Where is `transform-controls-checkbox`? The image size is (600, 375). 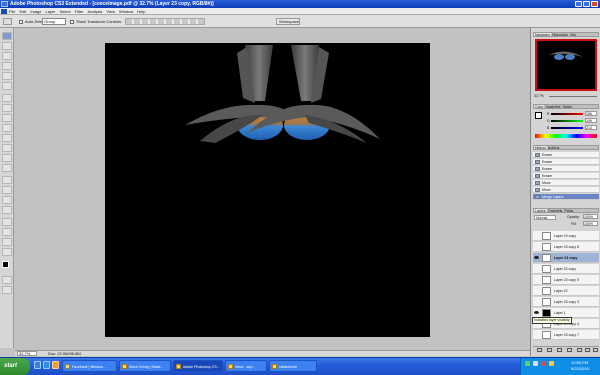 transform-controls-checkbox is located at coordinates (72, 22).